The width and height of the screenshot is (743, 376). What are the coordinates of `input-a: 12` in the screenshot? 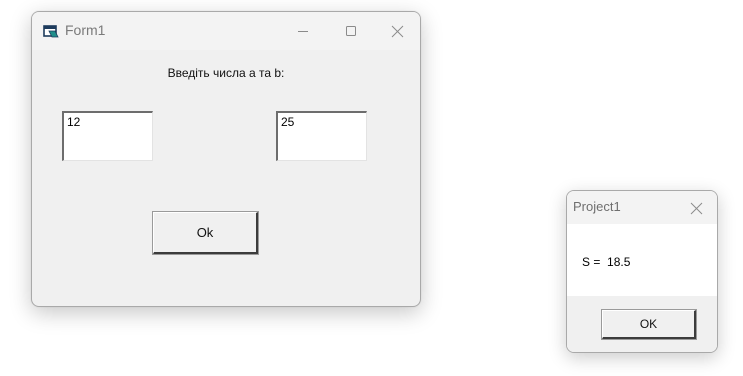 It's located at (107, 136).